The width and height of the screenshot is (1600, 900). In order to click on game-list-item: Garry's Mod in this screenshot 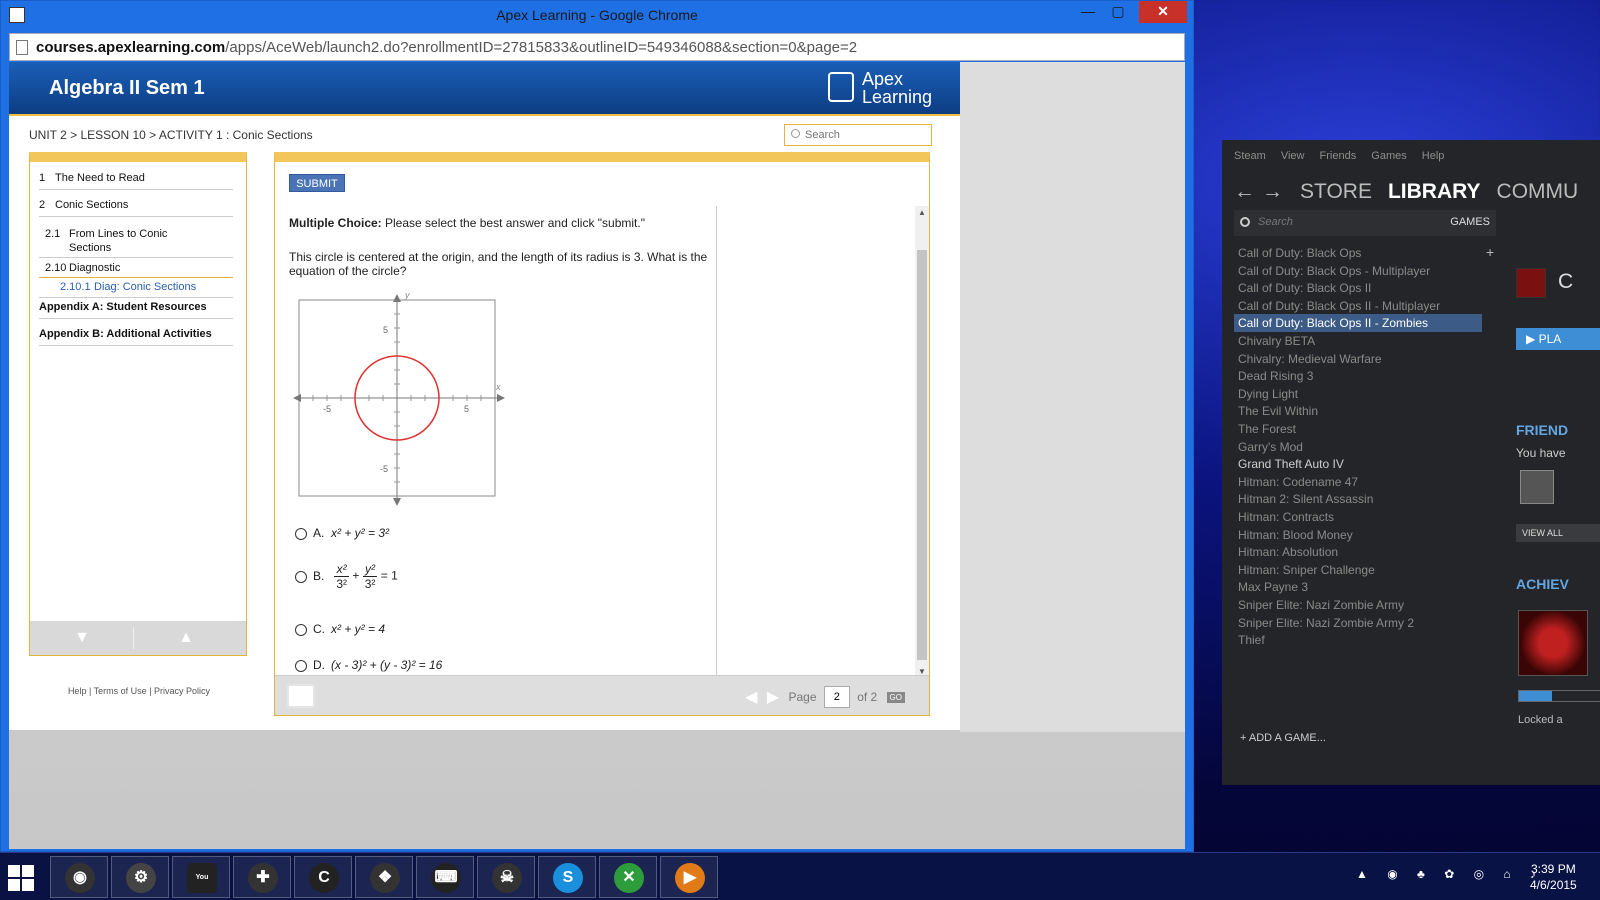, I will do `click(1358, 447)`.